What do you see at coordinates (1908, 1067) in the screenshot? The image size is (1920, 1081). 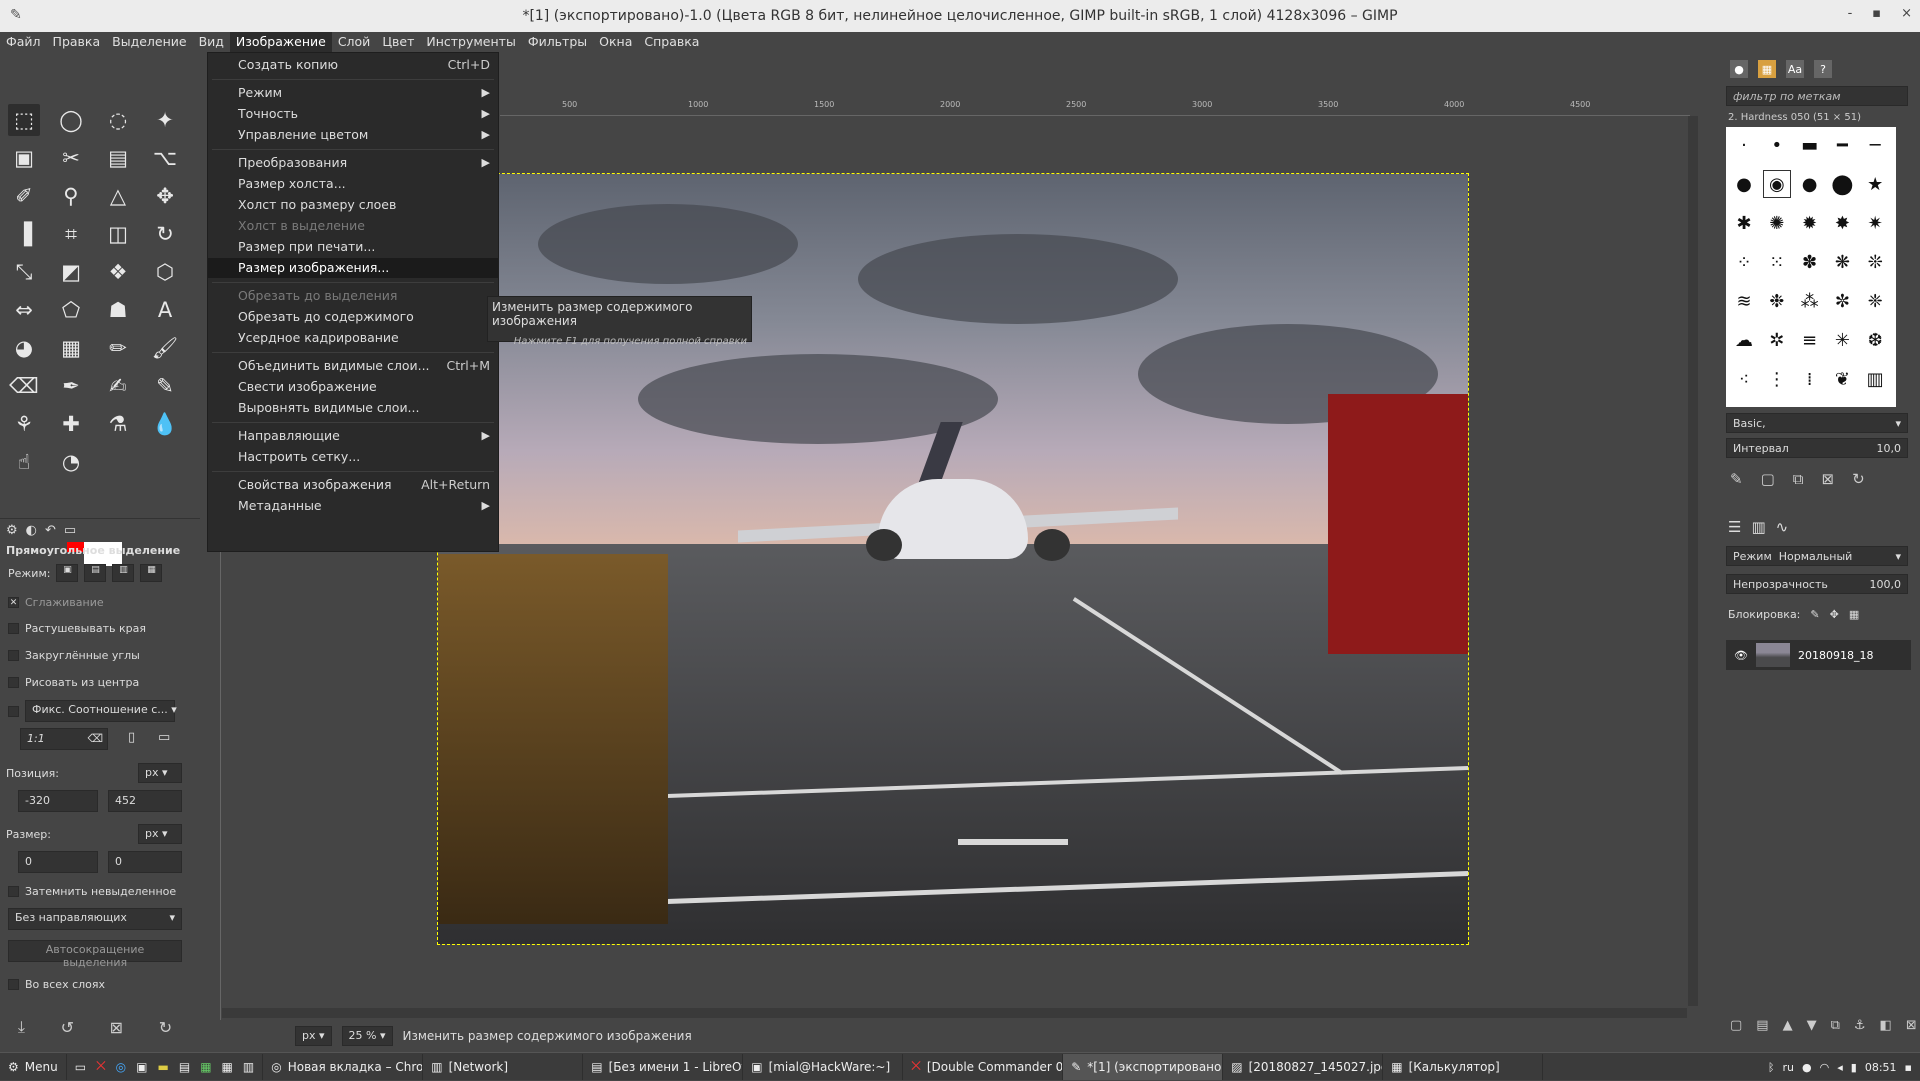 I see `notifications-icon: ▪` at bounding box center [1908, 1067].